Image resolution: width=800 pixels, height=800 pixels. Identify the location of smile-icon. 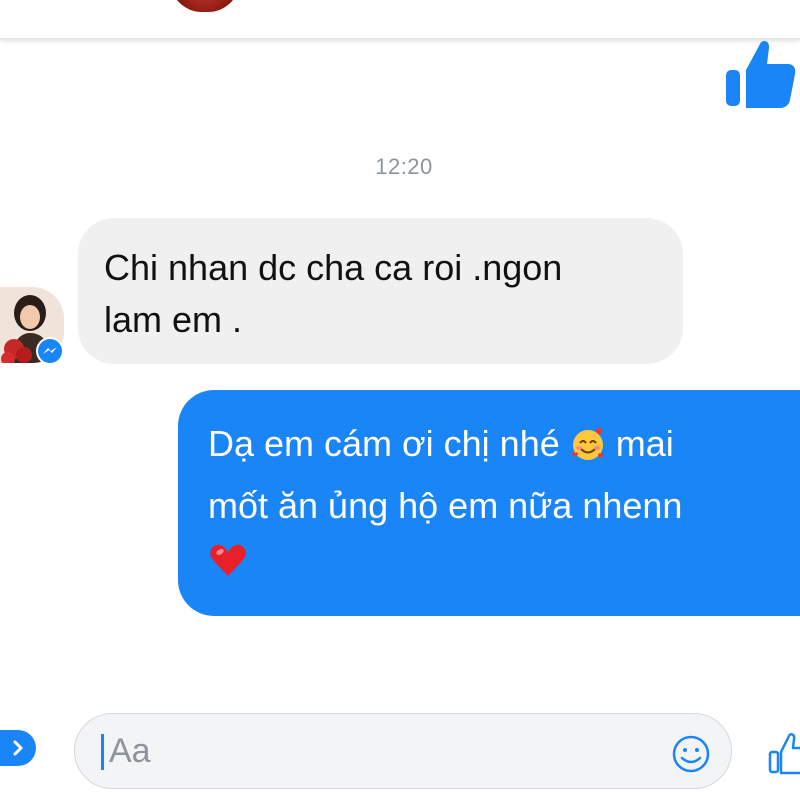
(691, 754).